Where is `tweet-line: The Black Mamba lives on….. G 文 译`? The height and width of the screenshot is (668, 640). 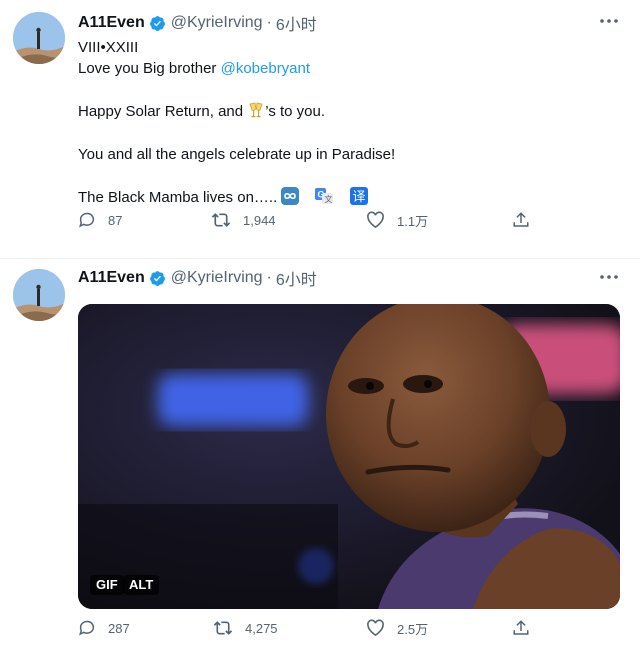 tweet-line: The Black Mamba lives on….. G 文 译 is located at coordinates (236, 198).